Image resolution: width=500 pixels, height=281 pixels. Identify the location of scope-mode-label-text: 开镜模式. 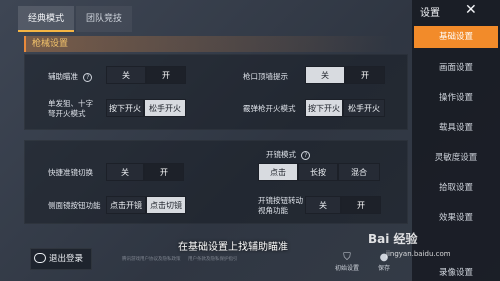
(281, 154).